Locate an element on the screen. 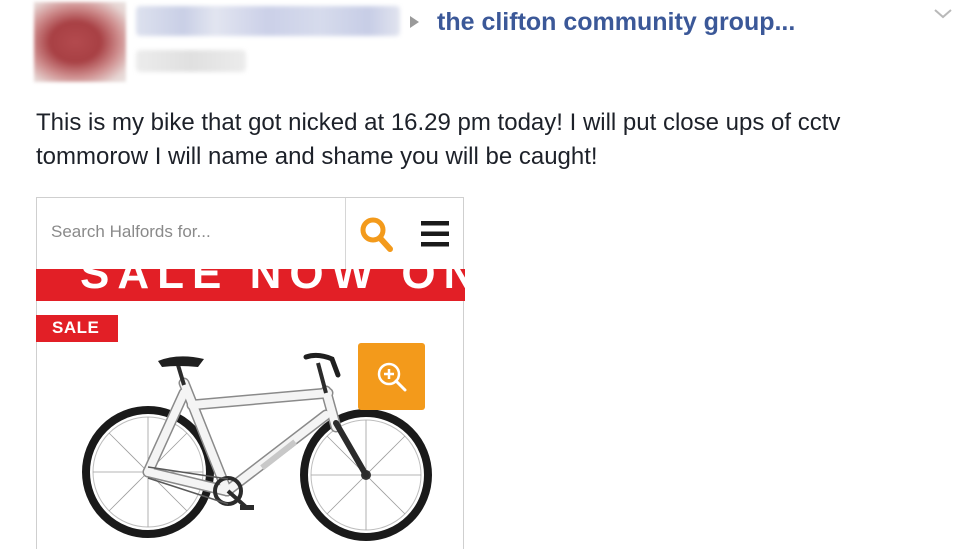  divider is located at coordinates (345, 233).